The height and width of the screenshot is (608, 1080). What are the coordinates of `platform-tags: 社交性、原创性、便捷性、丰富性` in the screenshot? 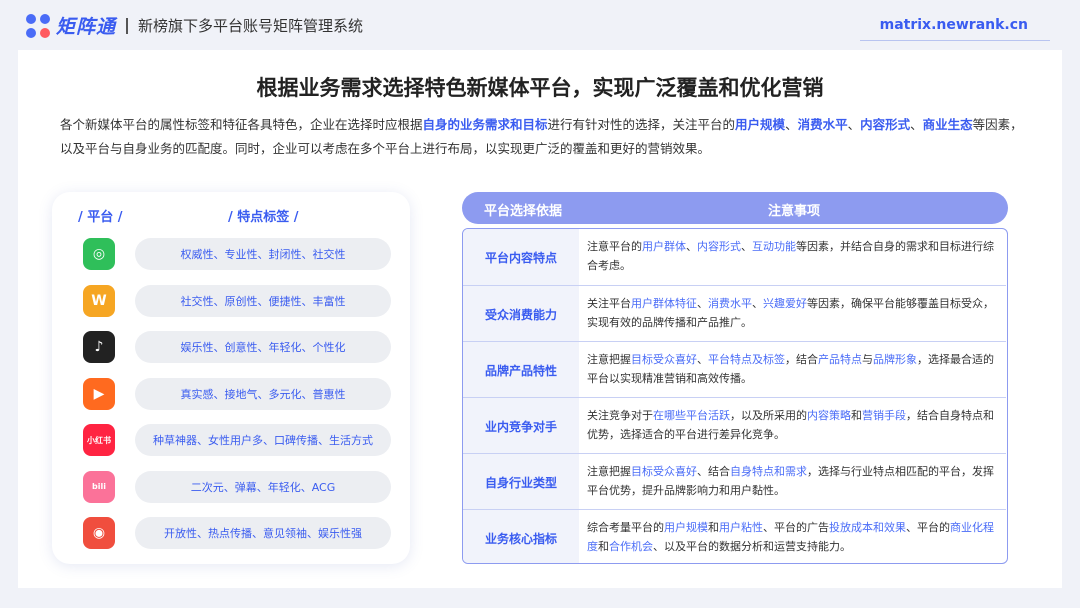 It's located at (263, 300).